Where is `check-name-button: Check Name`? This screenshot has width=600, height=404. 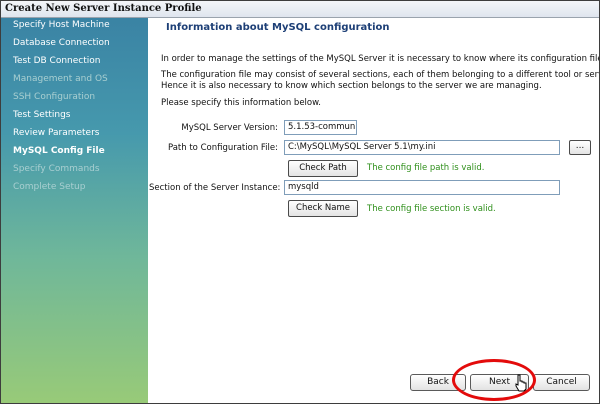
check-name-button: Check Name is located at coordinates (323, 208).